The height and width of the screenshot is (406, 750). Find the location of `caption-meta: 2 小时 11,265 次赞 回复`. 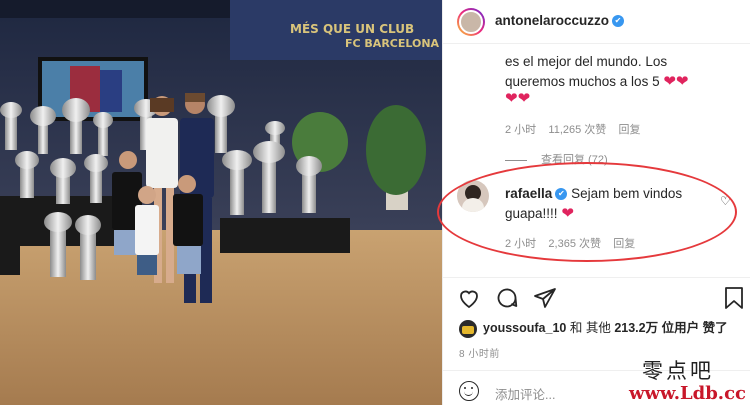

caption-meta: 2 小时 11,265 次赞 回复 is located at coordinates (573, 129).